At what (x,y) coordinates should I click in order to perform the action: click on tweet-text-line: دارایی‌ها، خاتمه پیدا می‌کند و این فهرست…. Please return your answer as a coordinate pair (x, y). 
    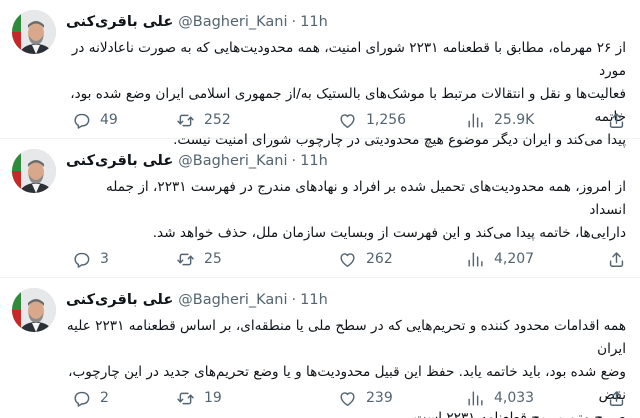
    Looking at the image, I should click on (389, 233).